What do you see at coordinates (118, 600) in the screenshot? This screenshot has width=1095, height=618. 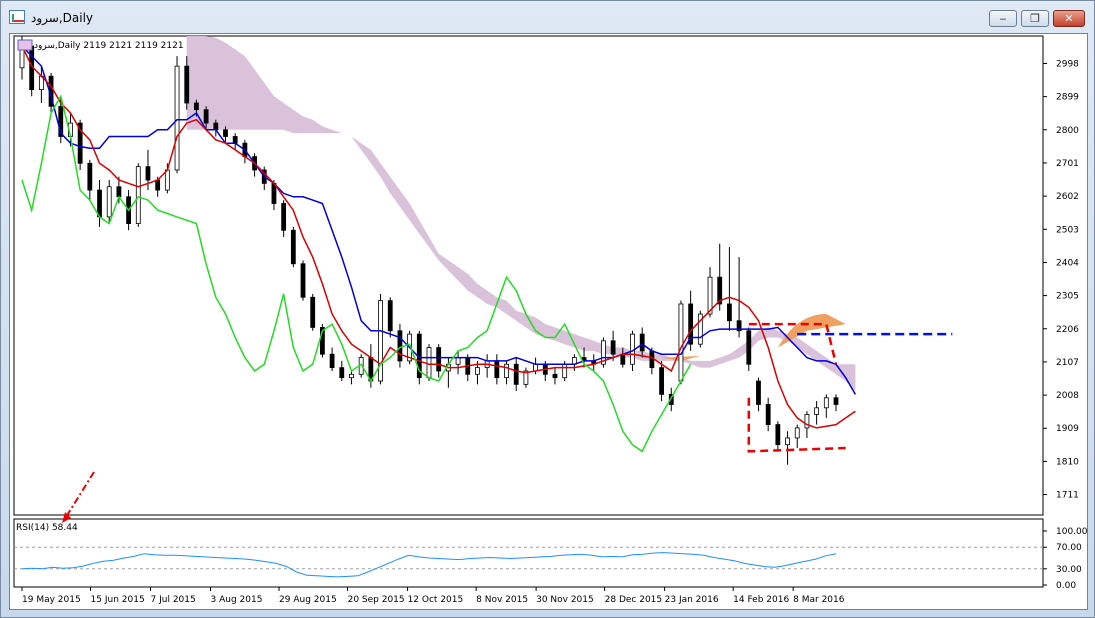 I see `date-tick-label: 15 Jun 2015` at bounding box center [118, 600].